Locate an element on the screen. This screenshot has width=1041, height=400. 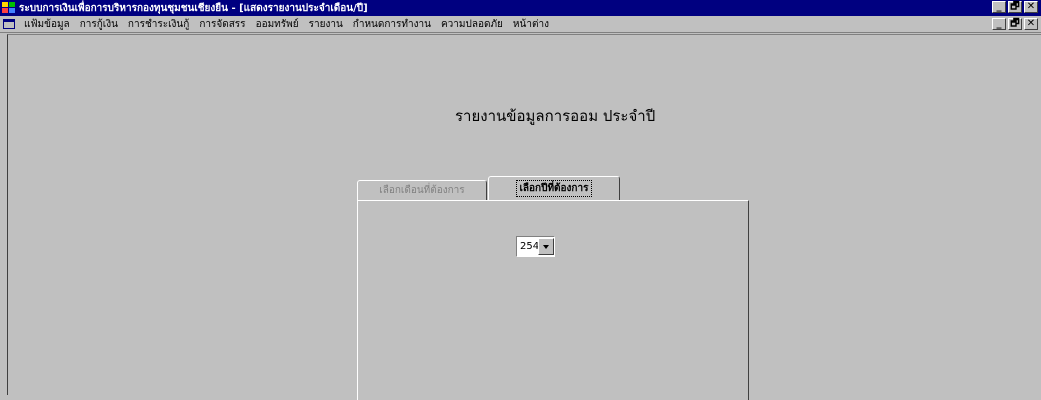
tab-select-year-label: เลือกปีที่ต้องการ is located at coordinates (554, 188).